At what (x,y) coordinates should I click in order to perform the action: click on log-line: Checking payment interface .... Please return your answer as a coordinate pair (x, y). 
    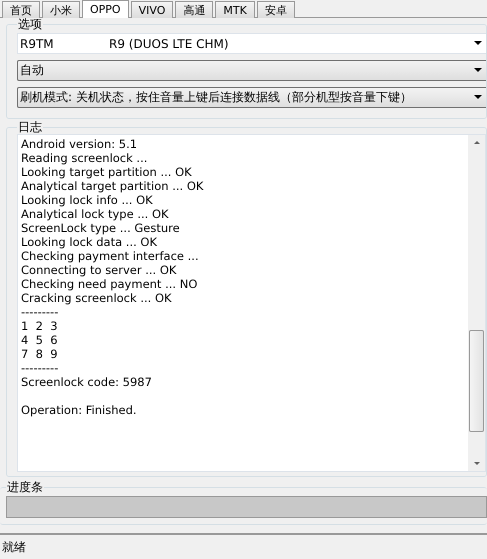
    Looking at the image, I should click on (110, 256).